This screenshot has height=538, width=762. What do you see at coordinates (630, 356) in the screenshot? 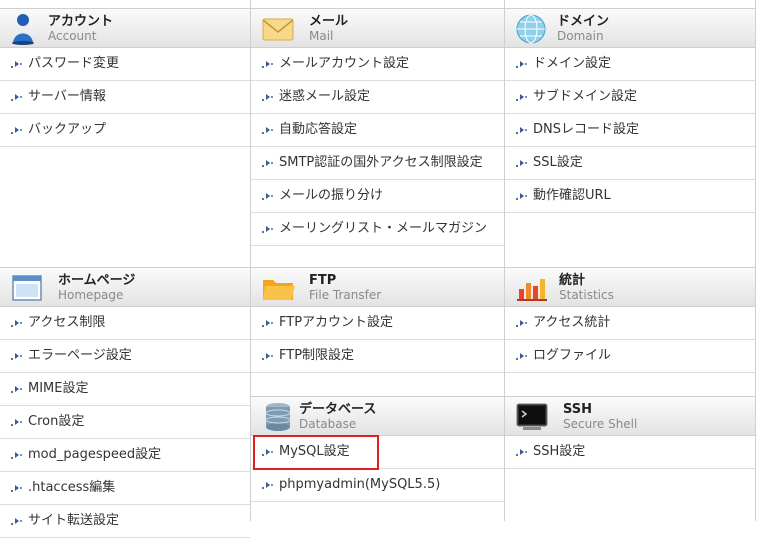
I see `menu-item-log-file: ログファイル` at bounding box center [630, 356].